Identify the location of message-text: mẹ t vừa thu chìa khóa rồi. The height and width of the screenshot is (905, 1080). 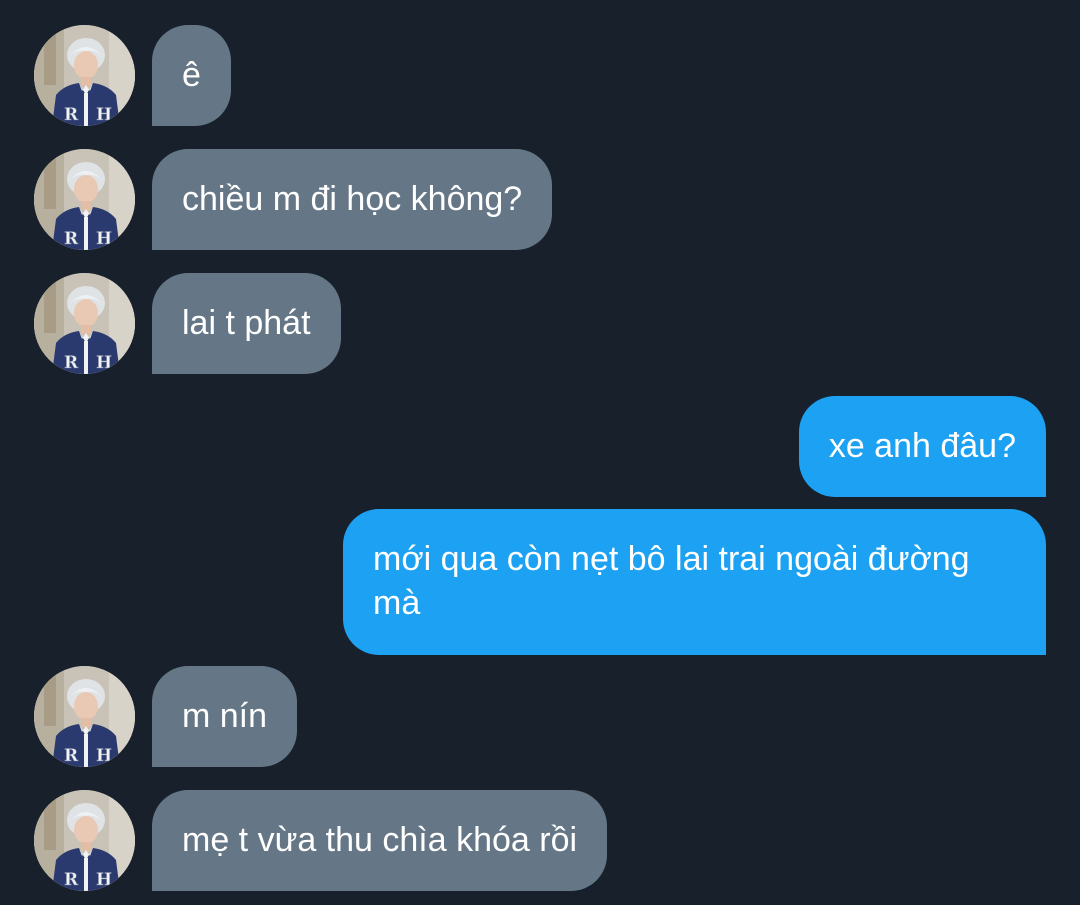
(380, 840).